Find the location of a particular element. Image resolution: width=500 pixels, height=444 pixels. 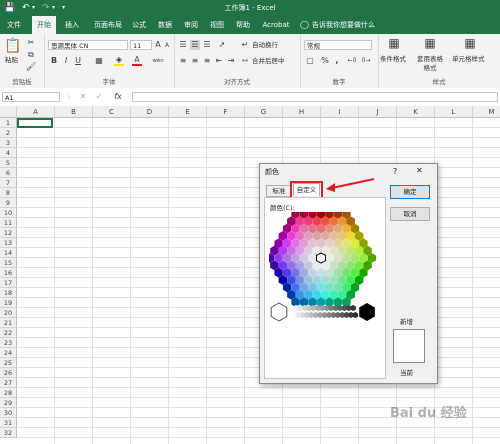

decrease-indent-icon: ⇤ is located at coordinates (219, 61).